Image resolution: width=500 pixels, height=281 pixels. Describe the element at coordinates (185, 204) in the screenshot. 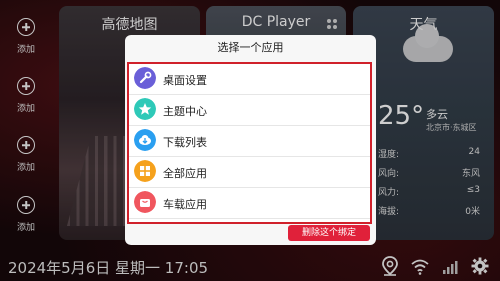

I see `app-label: 车载应用` at that location.